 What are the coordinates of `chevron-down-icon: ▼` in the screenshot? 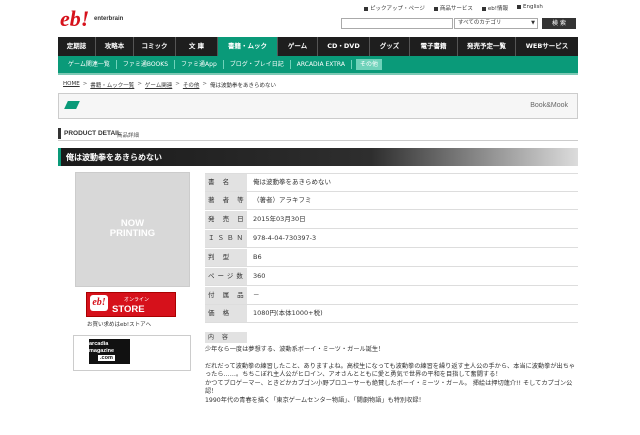 It's located at (533, 23).